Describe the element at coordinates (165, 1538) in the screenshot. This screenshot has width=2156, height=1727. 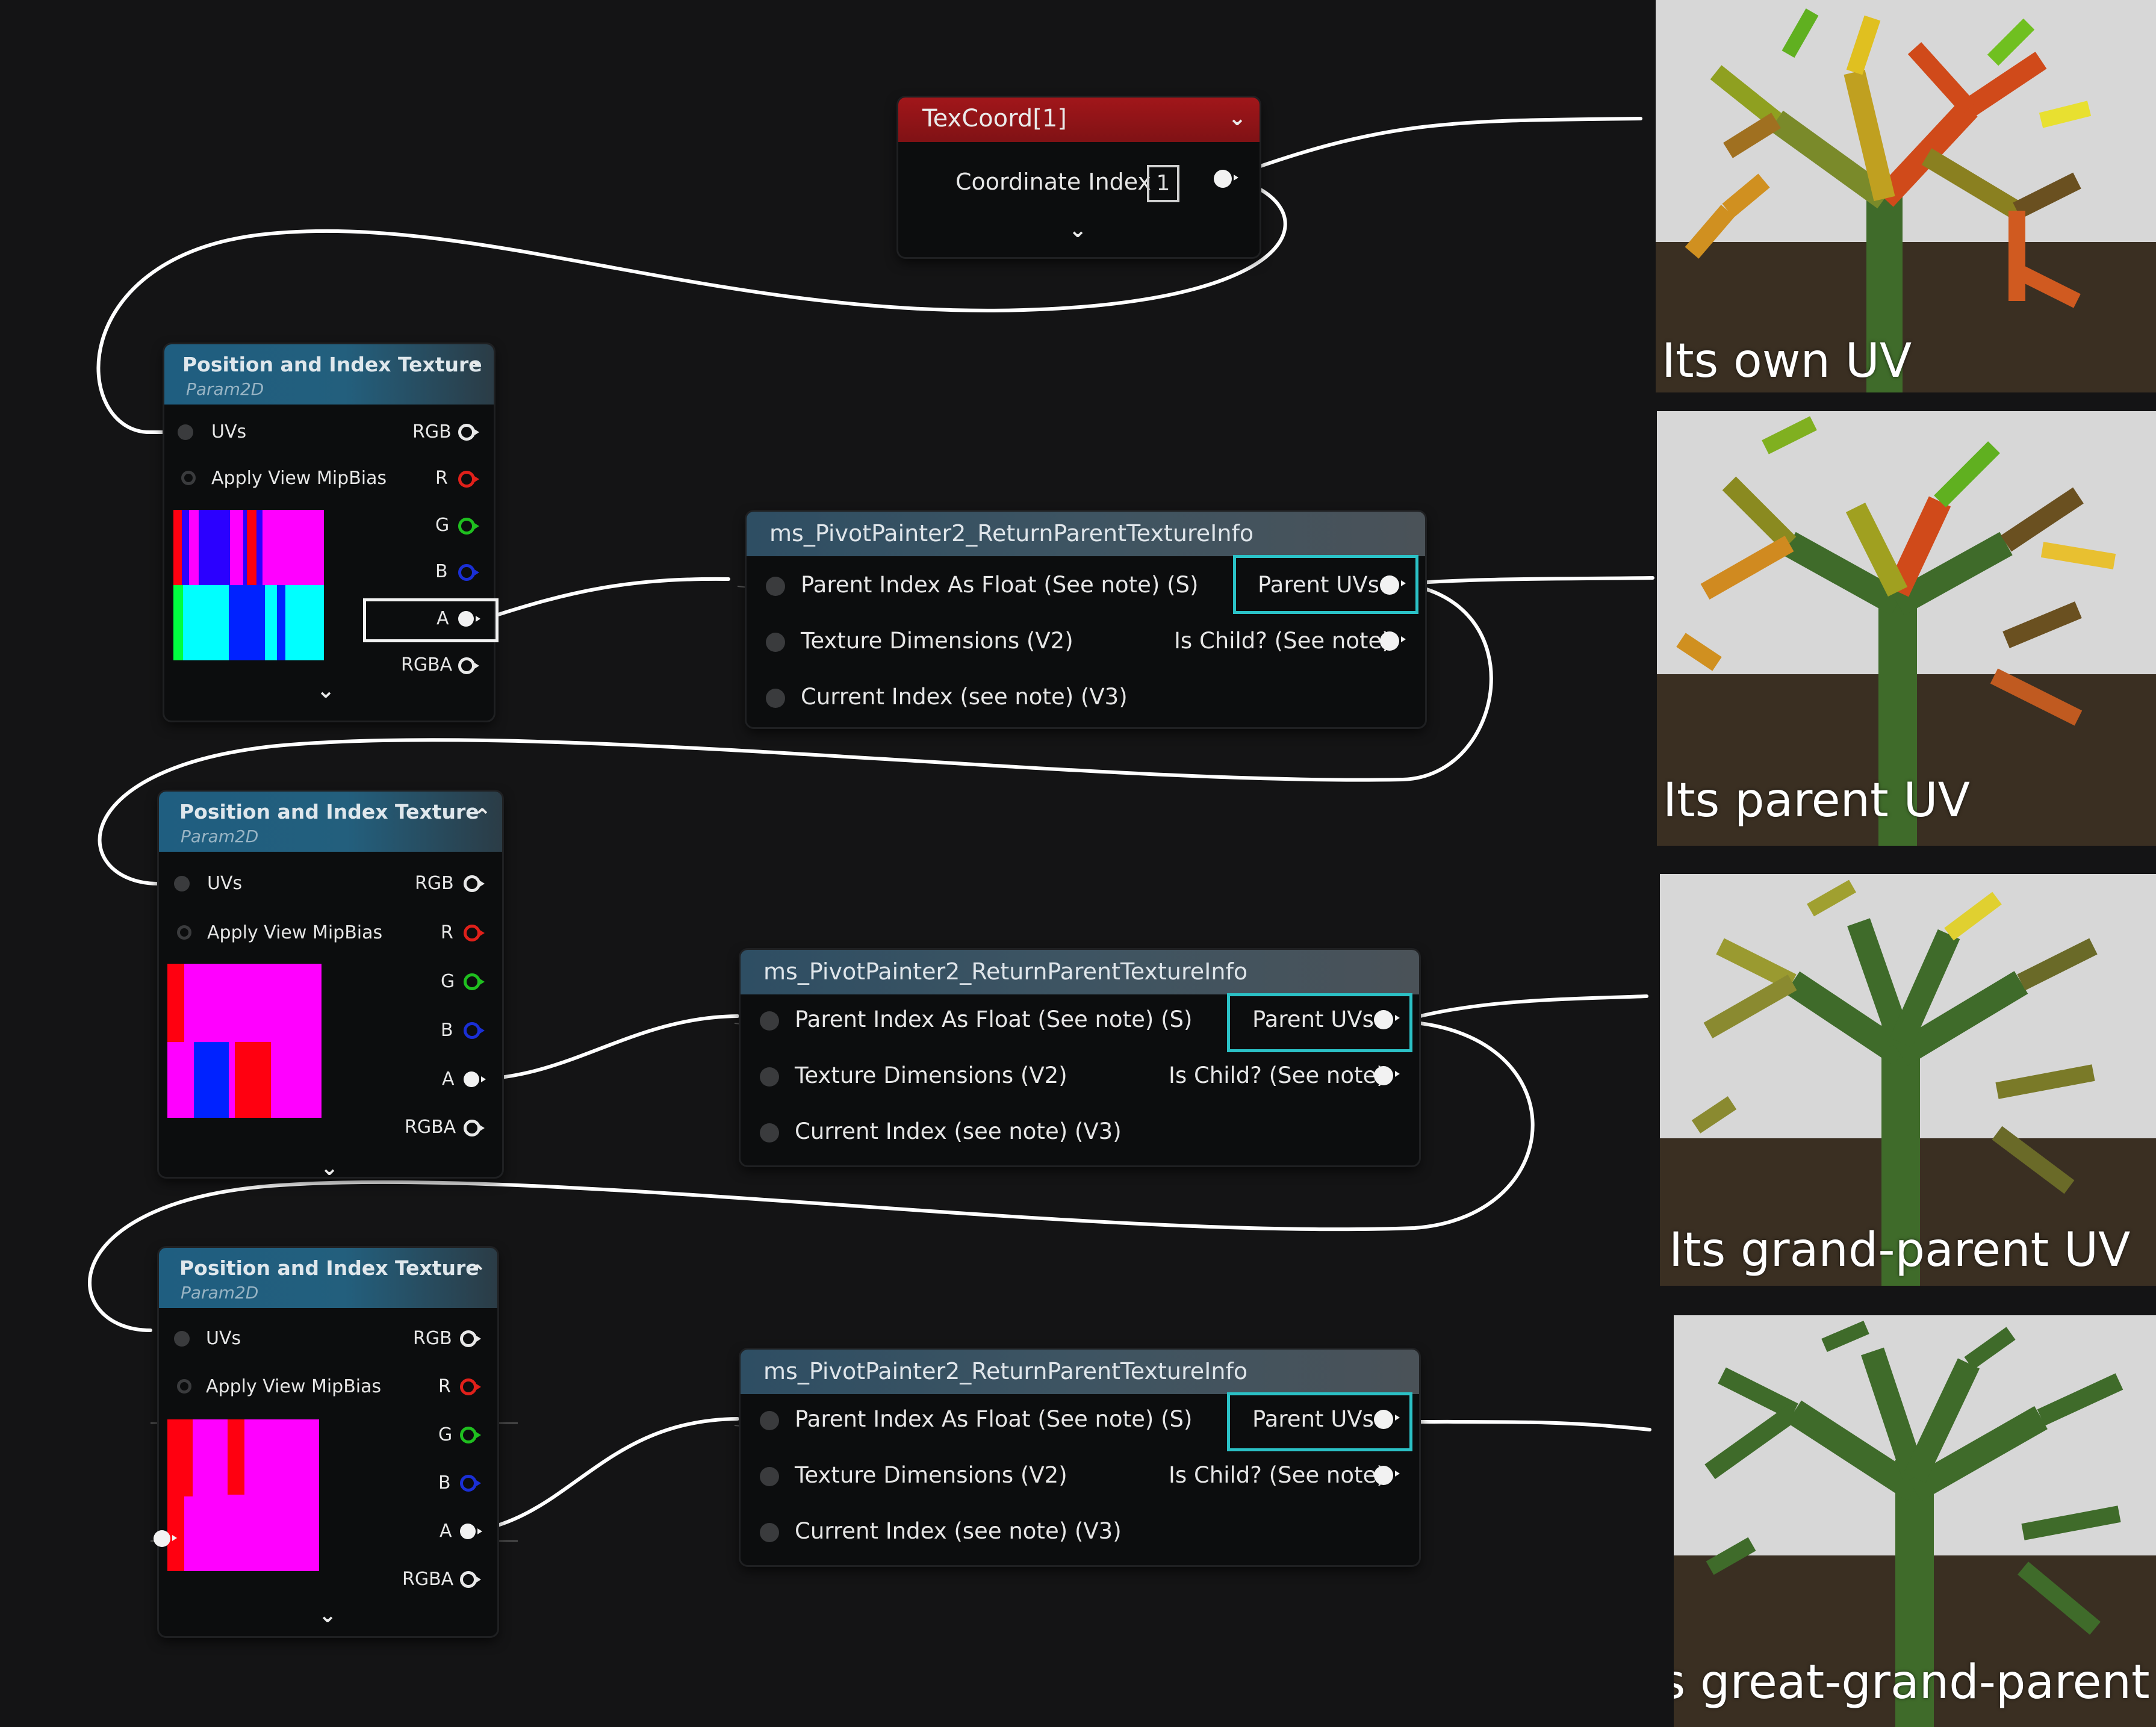
I see `reroute-pin` at that location.